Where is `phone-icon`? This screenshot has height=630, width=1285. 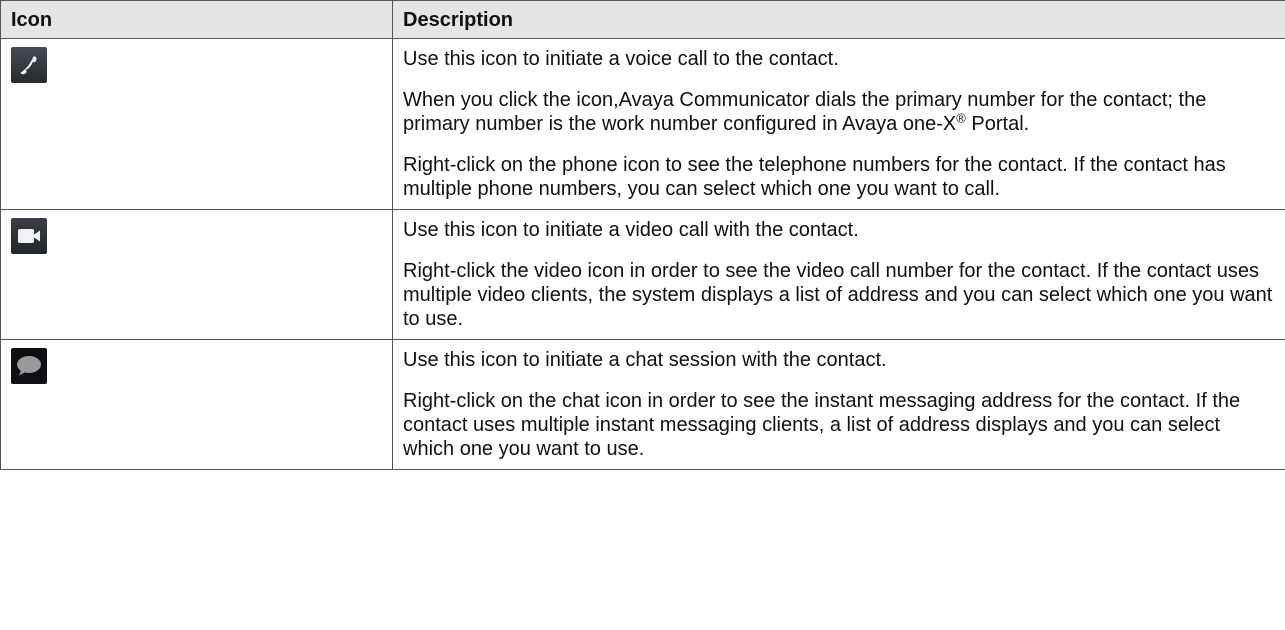 phone-icon is located at coordinates (29, 65).